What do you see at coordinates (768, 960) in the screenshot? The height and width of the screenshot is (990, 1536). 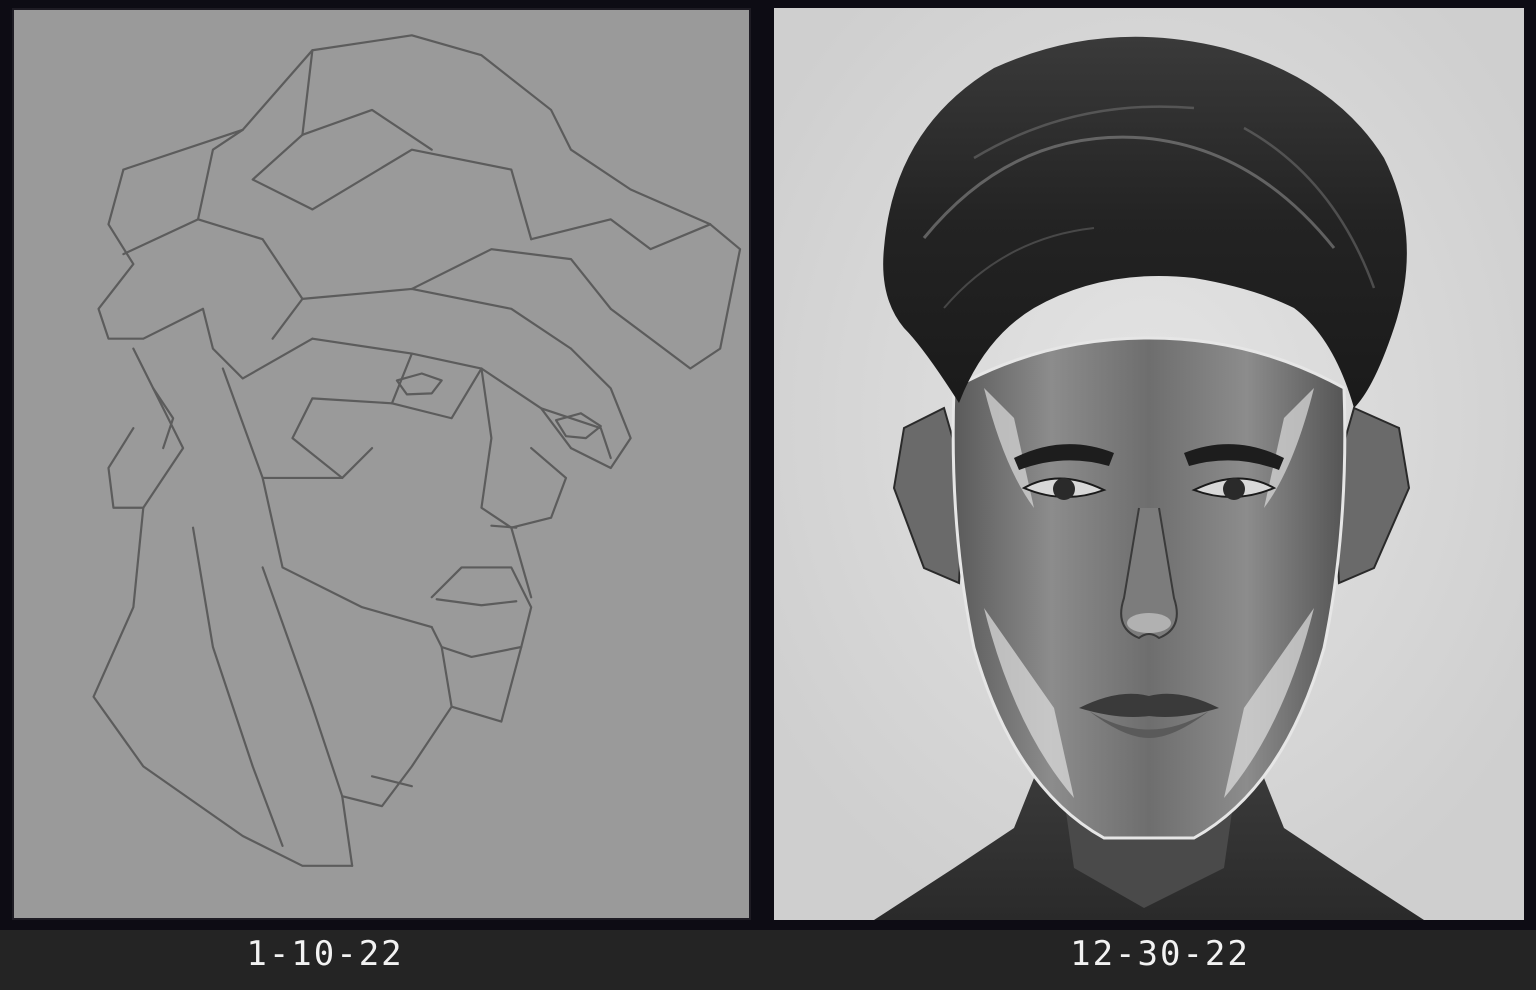 I see `caption-bar: 1-10-22 12-30-22` at bounding box center [768, 960].